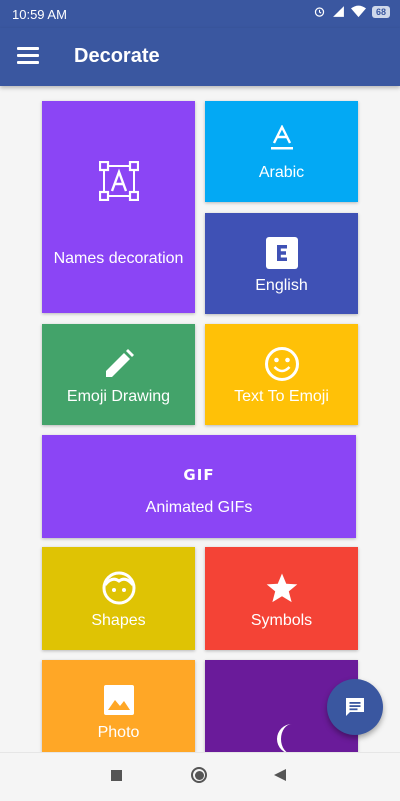 Image resolution: width=400 pixels, height=801 pixels. Describe the element at coordinates (280, 775) in the screenshot. I see `back-button` at that location.